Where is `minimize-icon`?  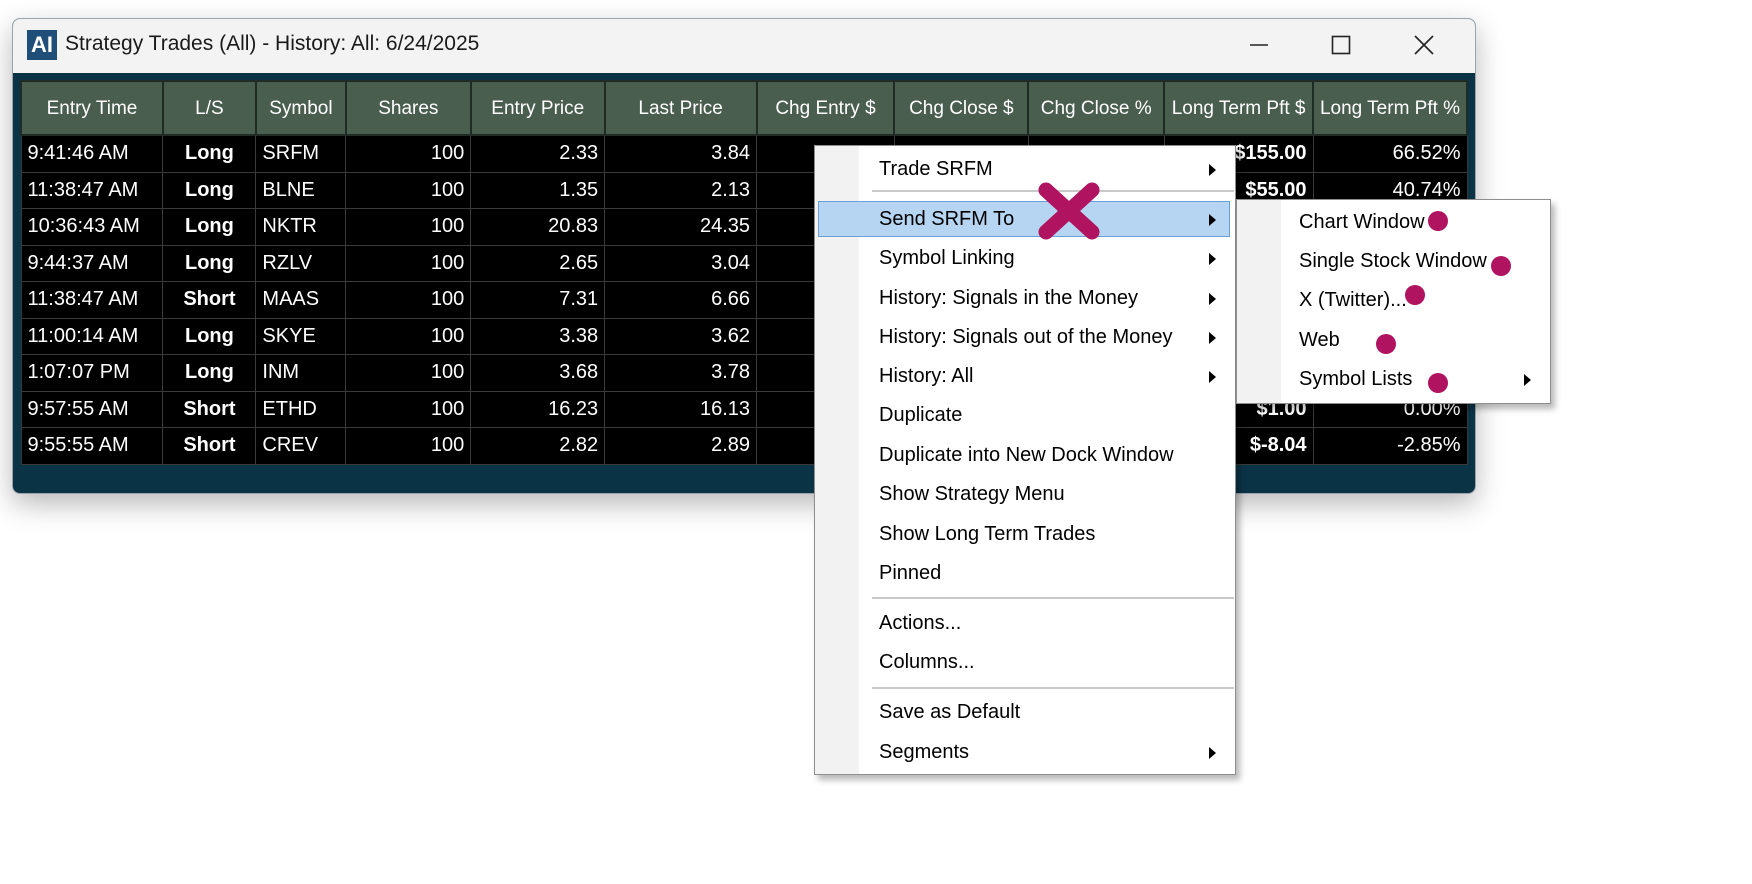 minimize-icon is located at coordinates (1259, 45).